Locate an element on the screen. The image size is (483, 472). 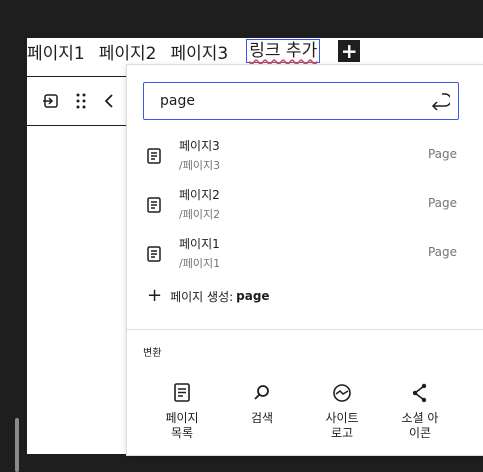
search-input is located at coordinates (295, 100).